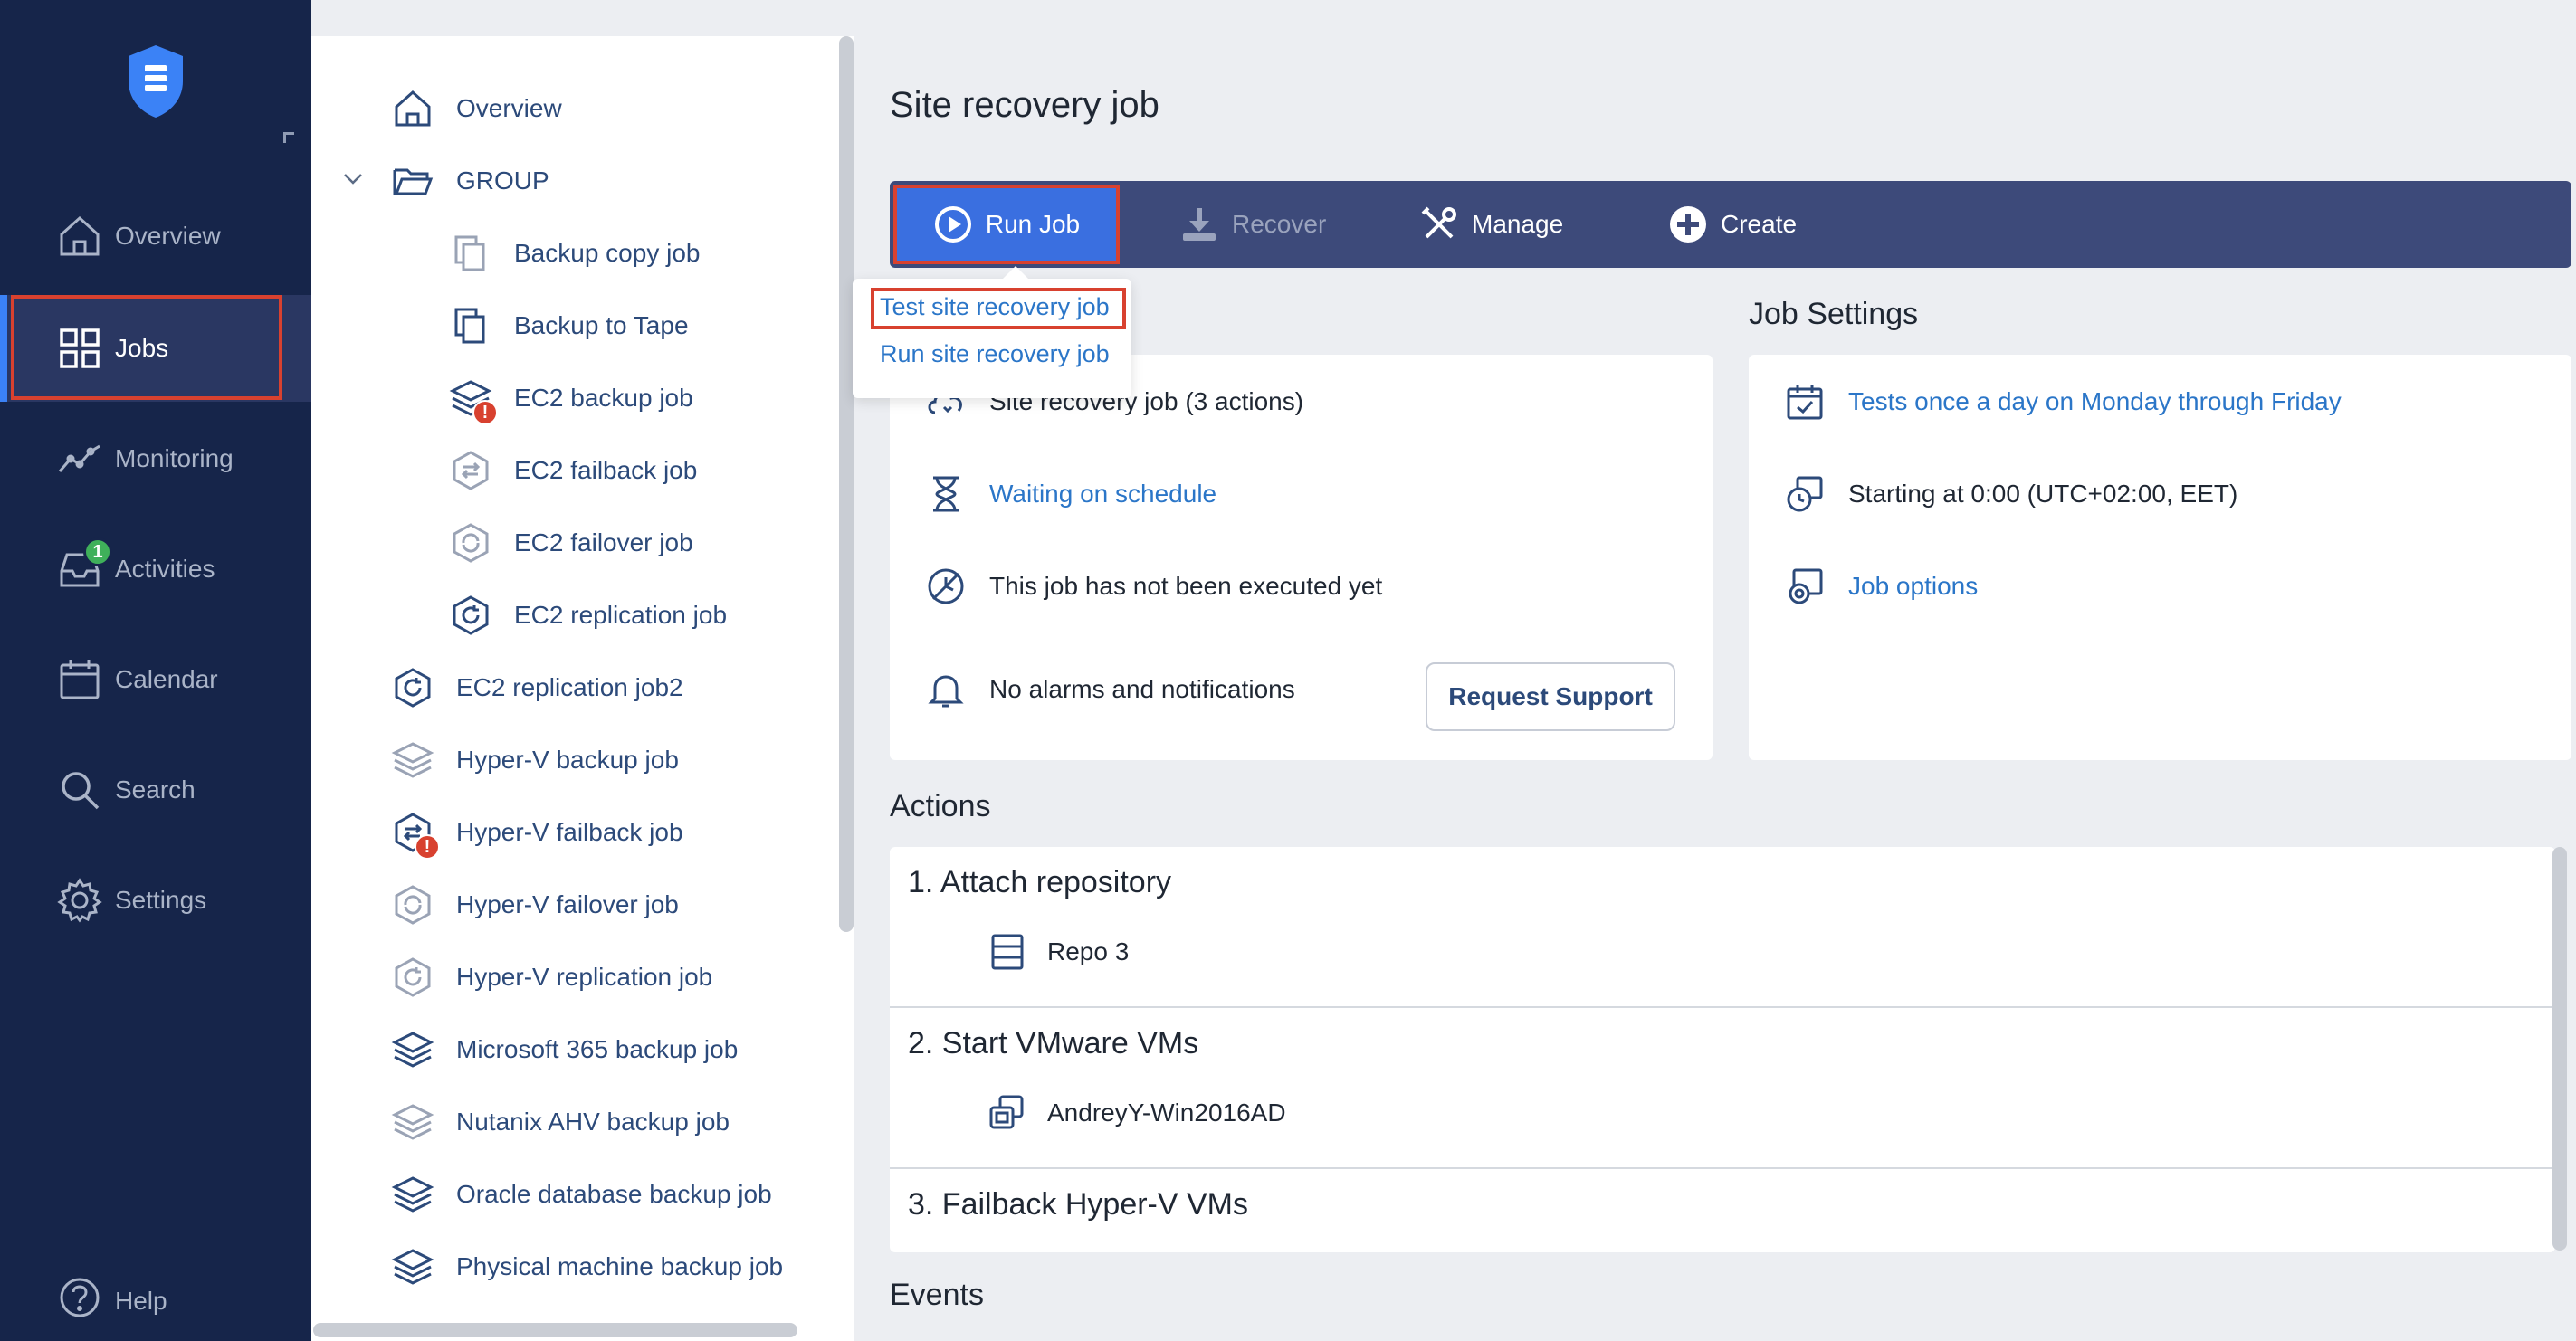  I want to click on nav-help-label: Help, so click(141, 1301).